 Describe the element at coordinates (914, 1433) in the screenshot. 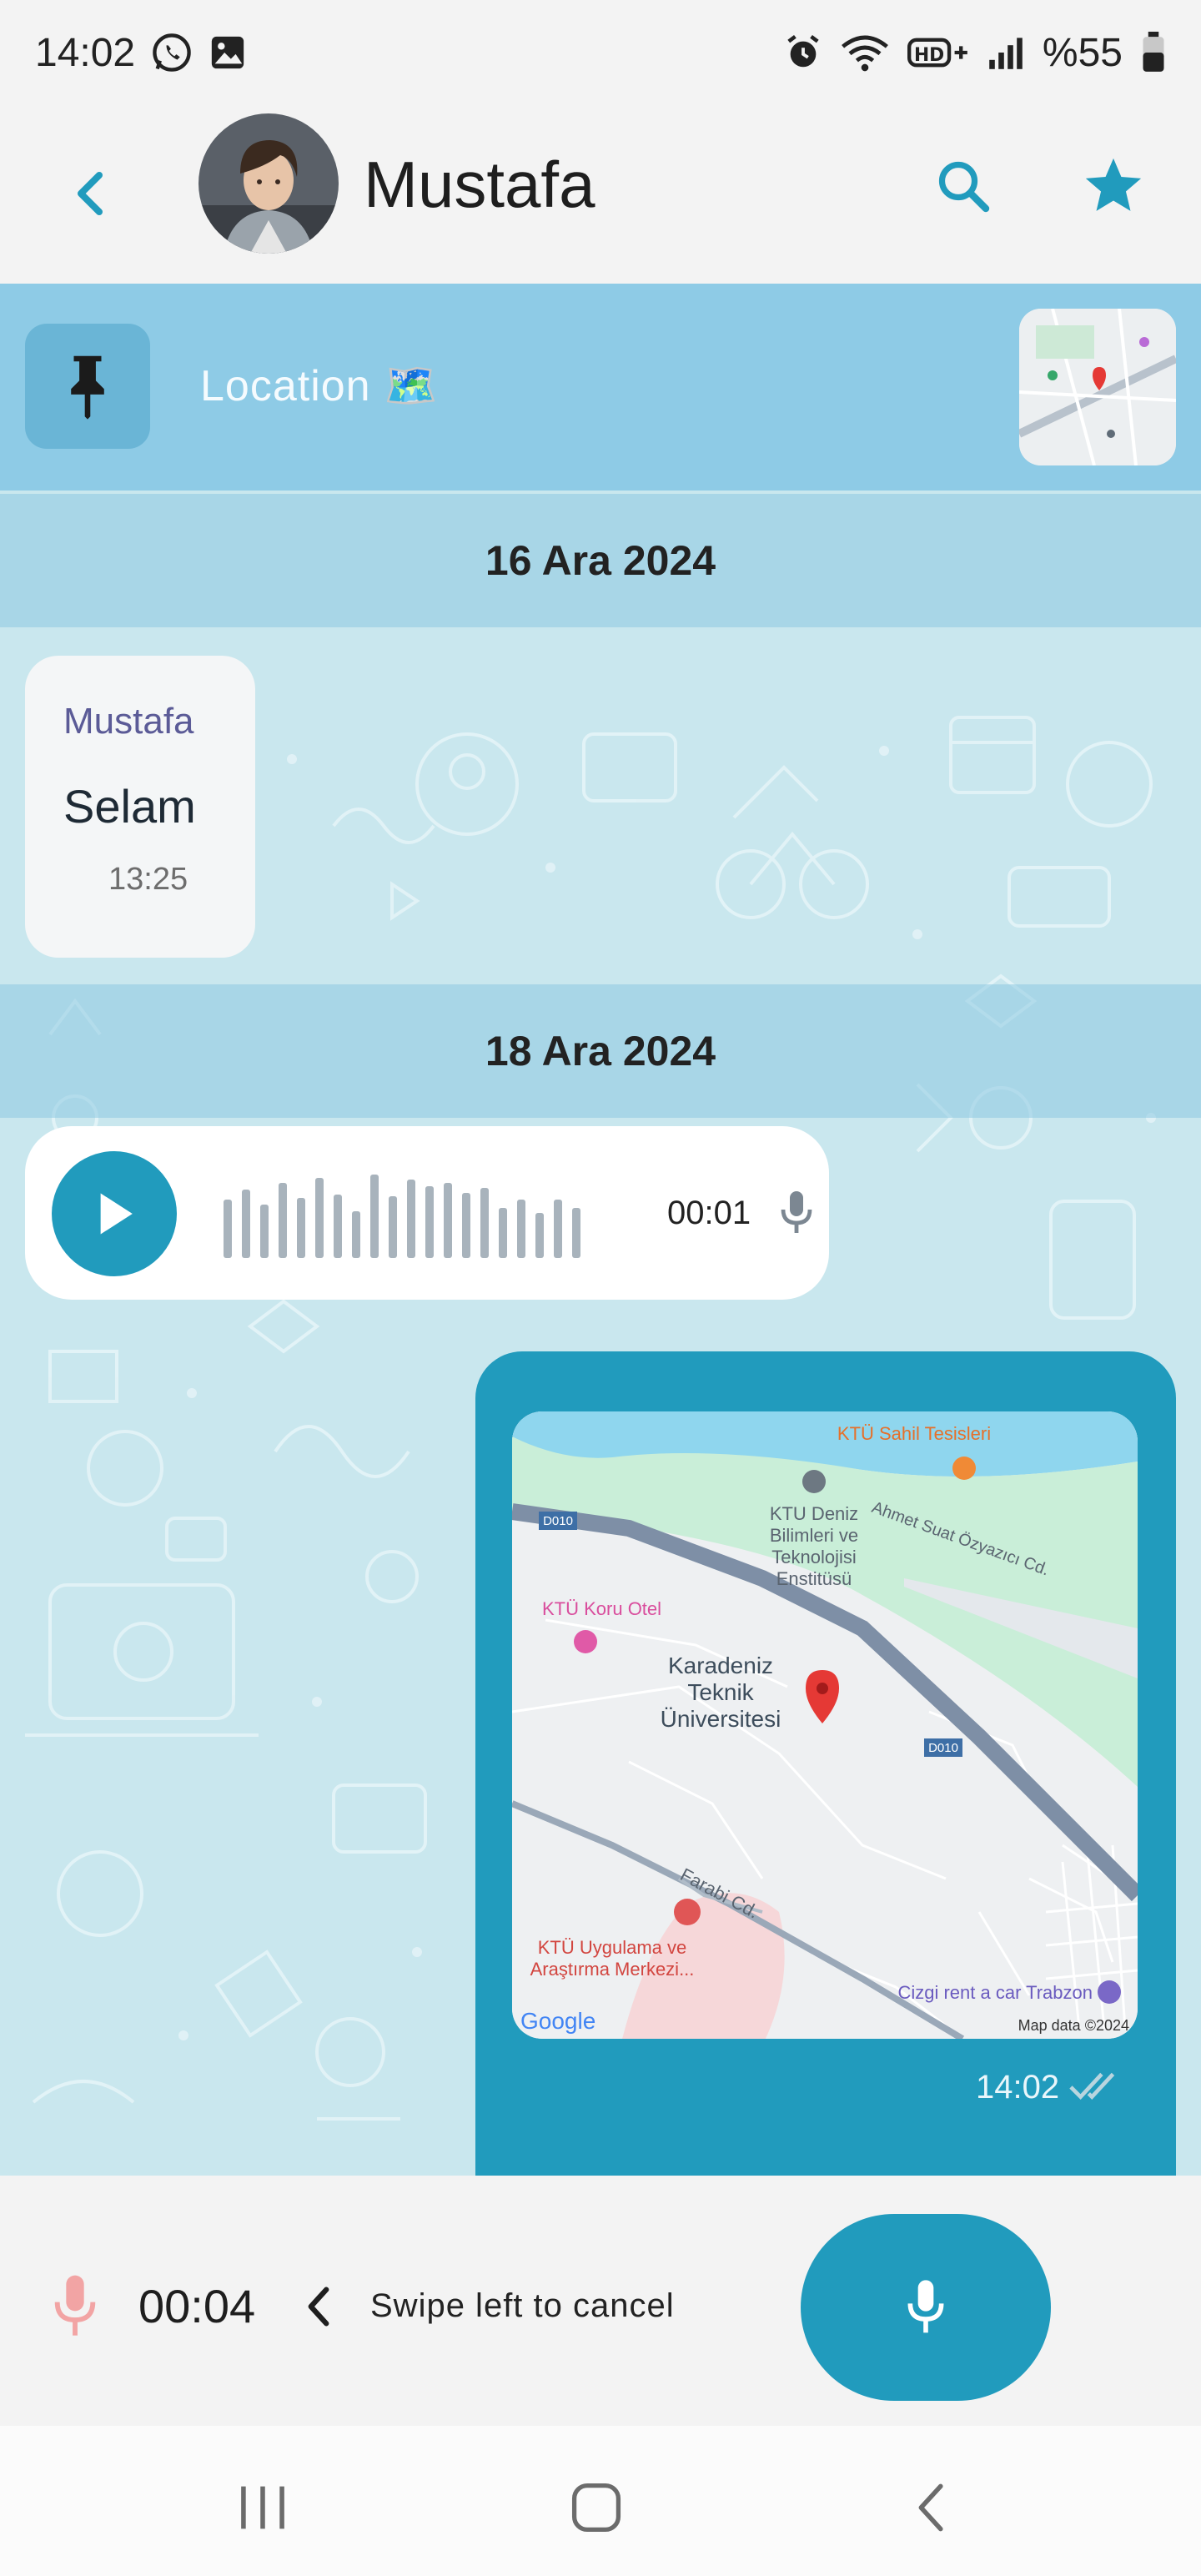

I see `map-poi: KTÜ Sahil Tesisleri` at that location.